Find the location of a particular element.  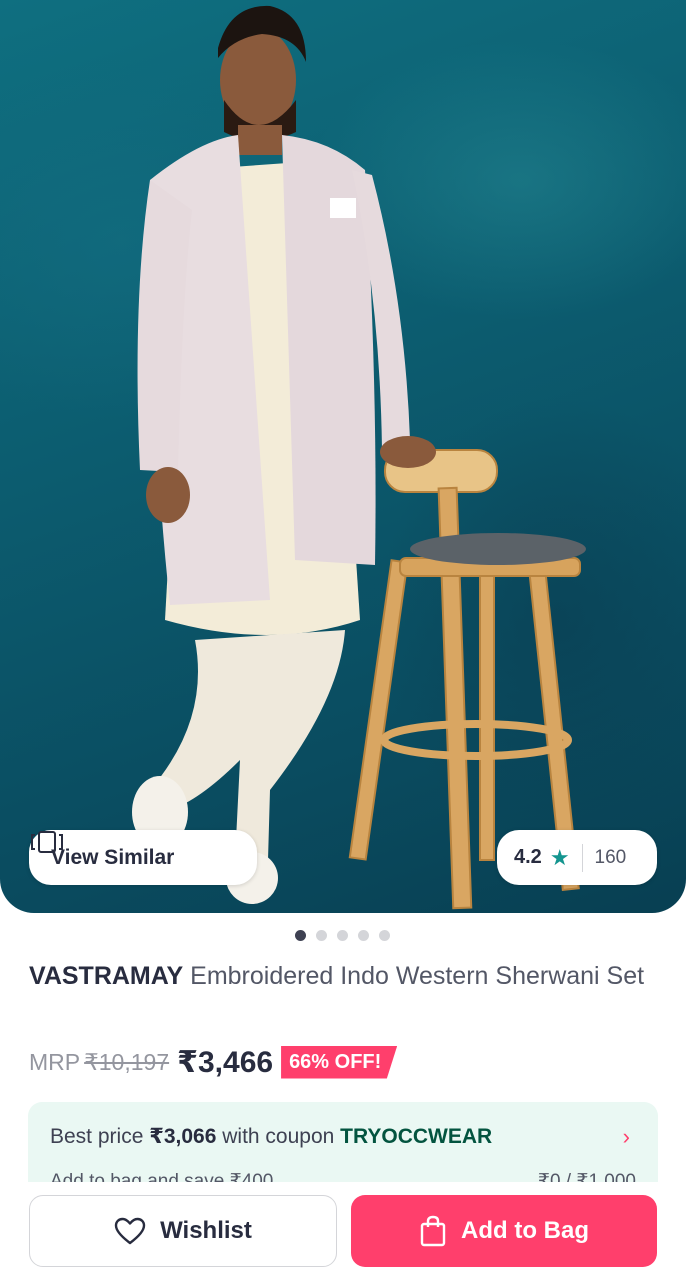

wishlist-label: Wishlist is located at coordinates (206, 1230).